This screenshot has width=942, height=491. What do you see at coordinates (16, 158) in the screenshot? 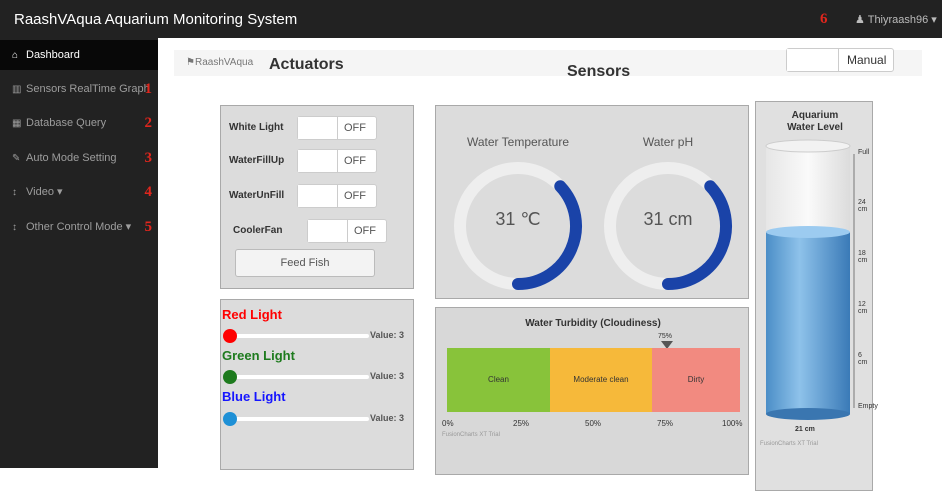
I see `edit-icon: ✎` at bounding box center [16, 158].